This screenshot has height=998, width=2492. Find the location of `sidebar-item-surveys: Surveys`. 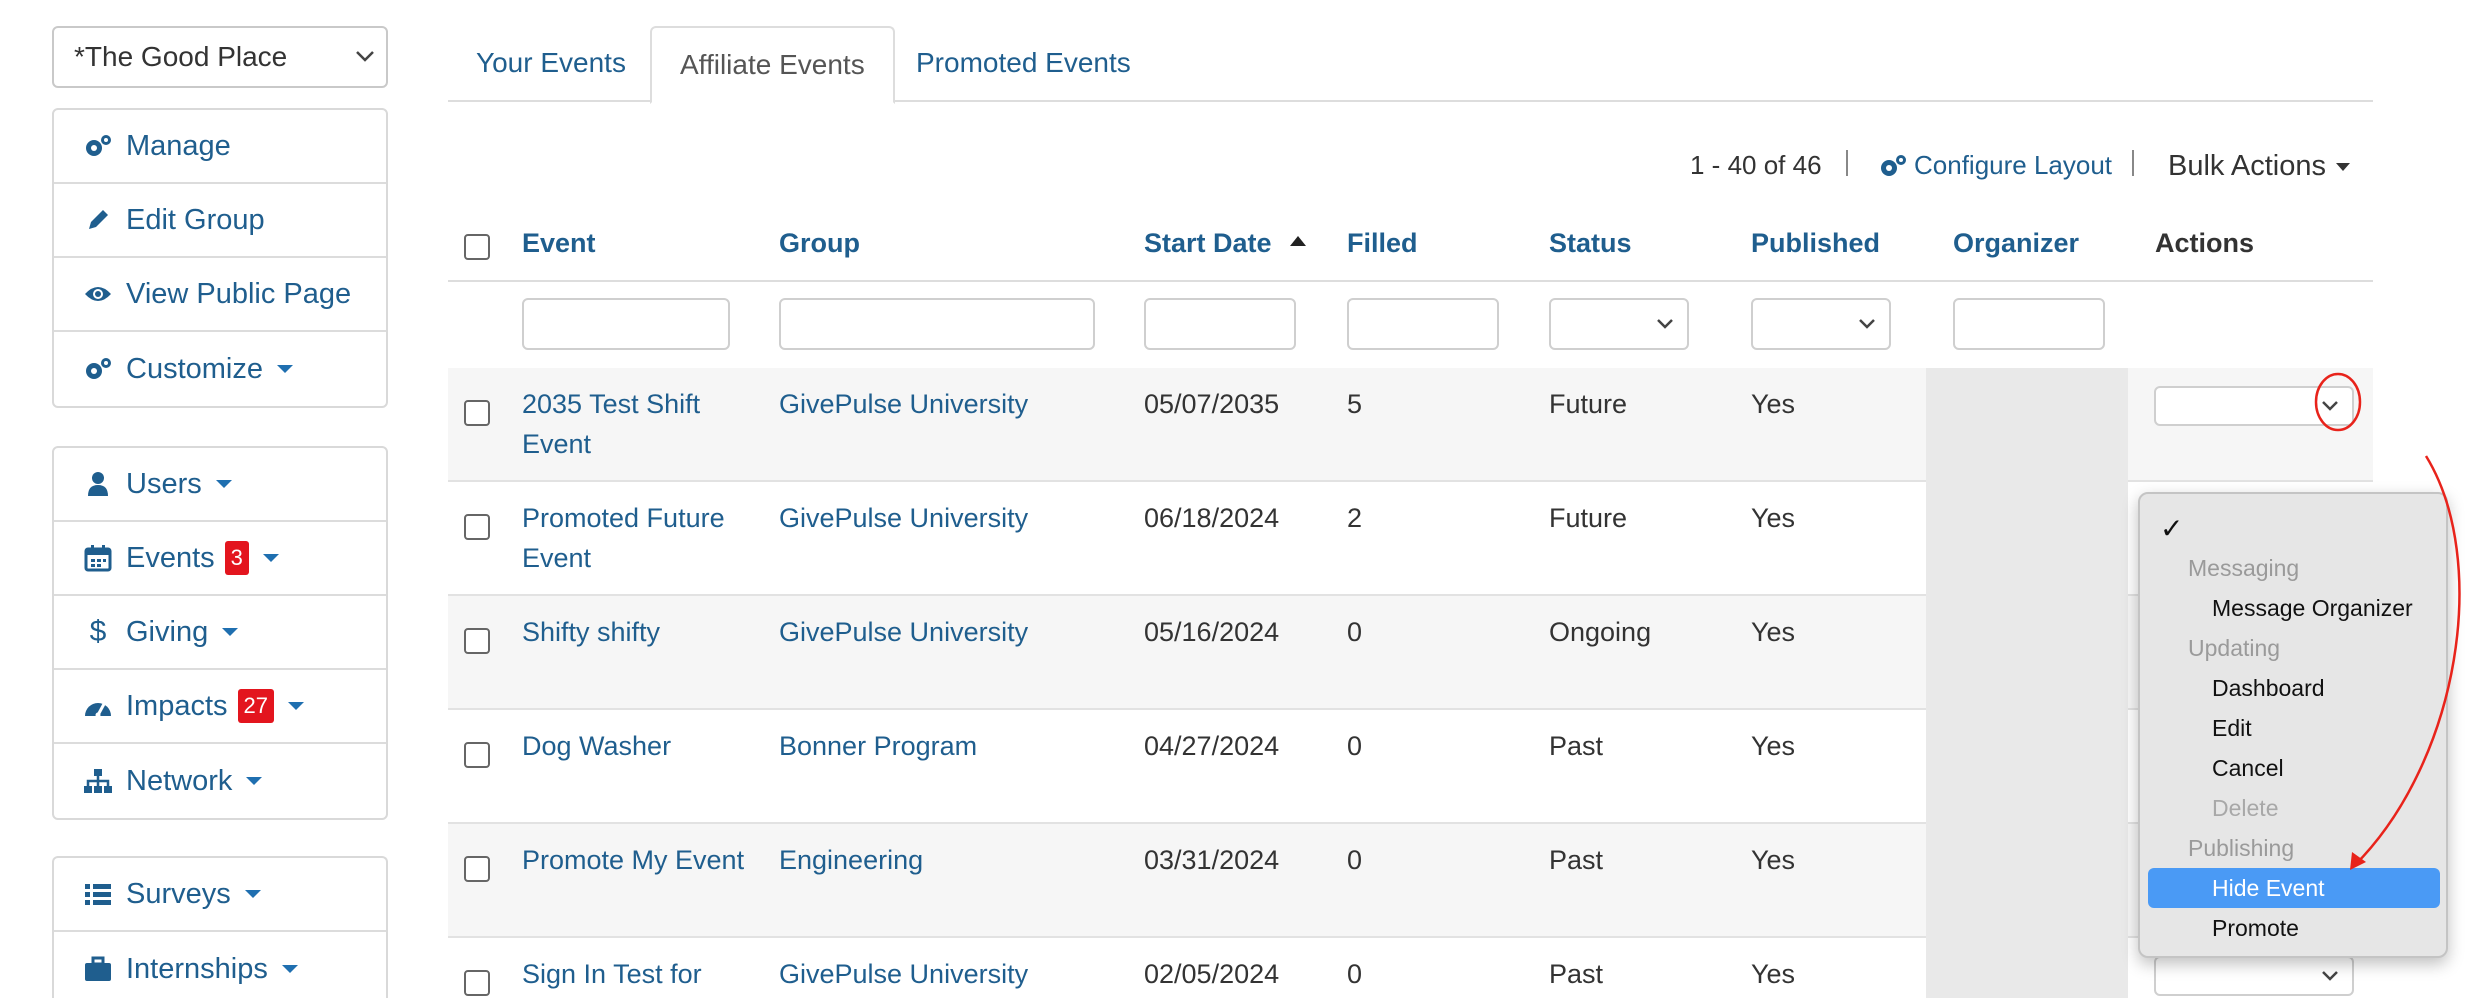

sidebar-item-surveys: Surveys is located at coordinates (220, 895).